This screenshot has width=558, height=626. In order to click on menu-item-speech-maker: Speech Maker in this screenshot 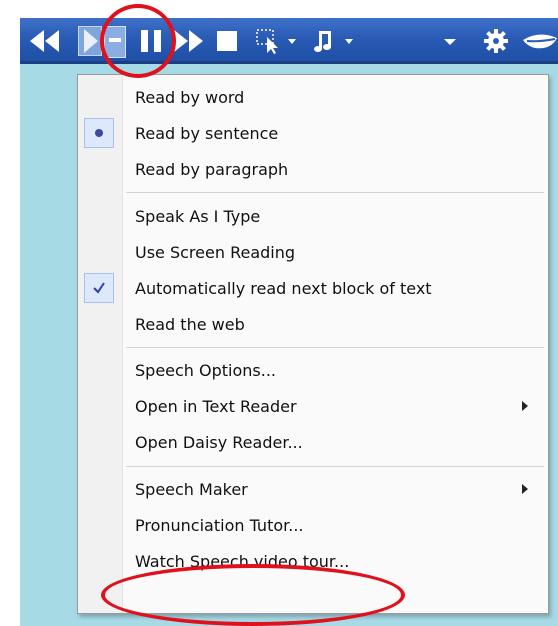, I will do `click(313, 489)`.